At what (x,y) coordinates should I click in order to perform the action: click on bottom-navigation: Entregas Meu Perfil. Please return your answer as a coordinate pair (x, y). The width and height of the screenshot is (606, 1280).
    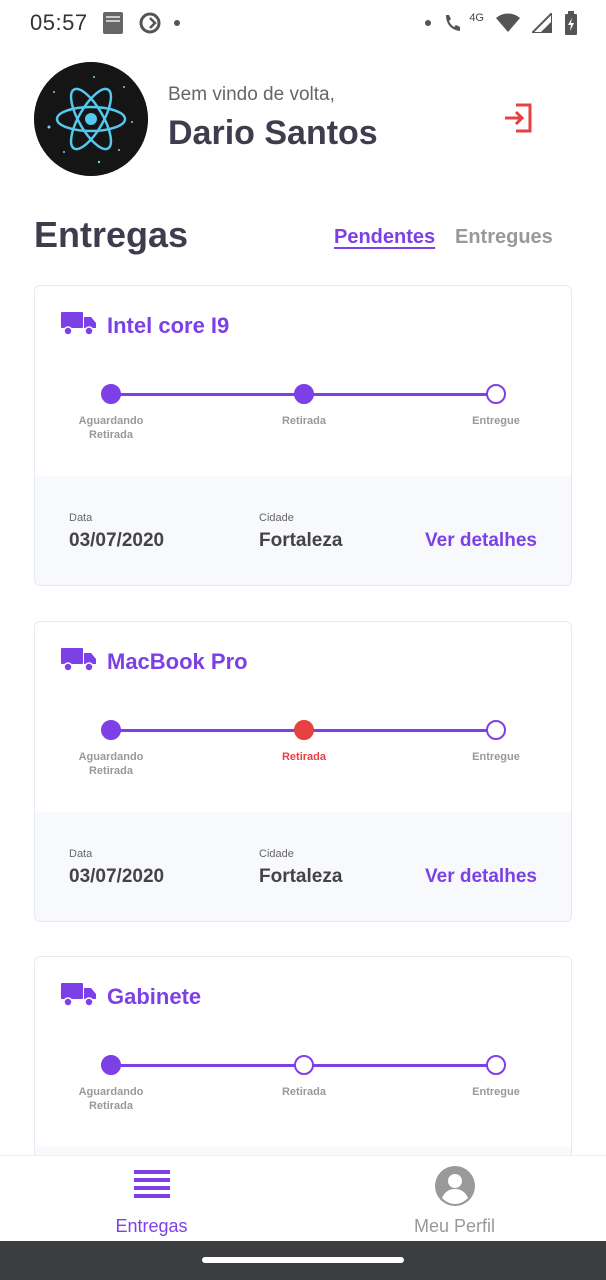
    Looking at the image, I should click on (303, 1198).